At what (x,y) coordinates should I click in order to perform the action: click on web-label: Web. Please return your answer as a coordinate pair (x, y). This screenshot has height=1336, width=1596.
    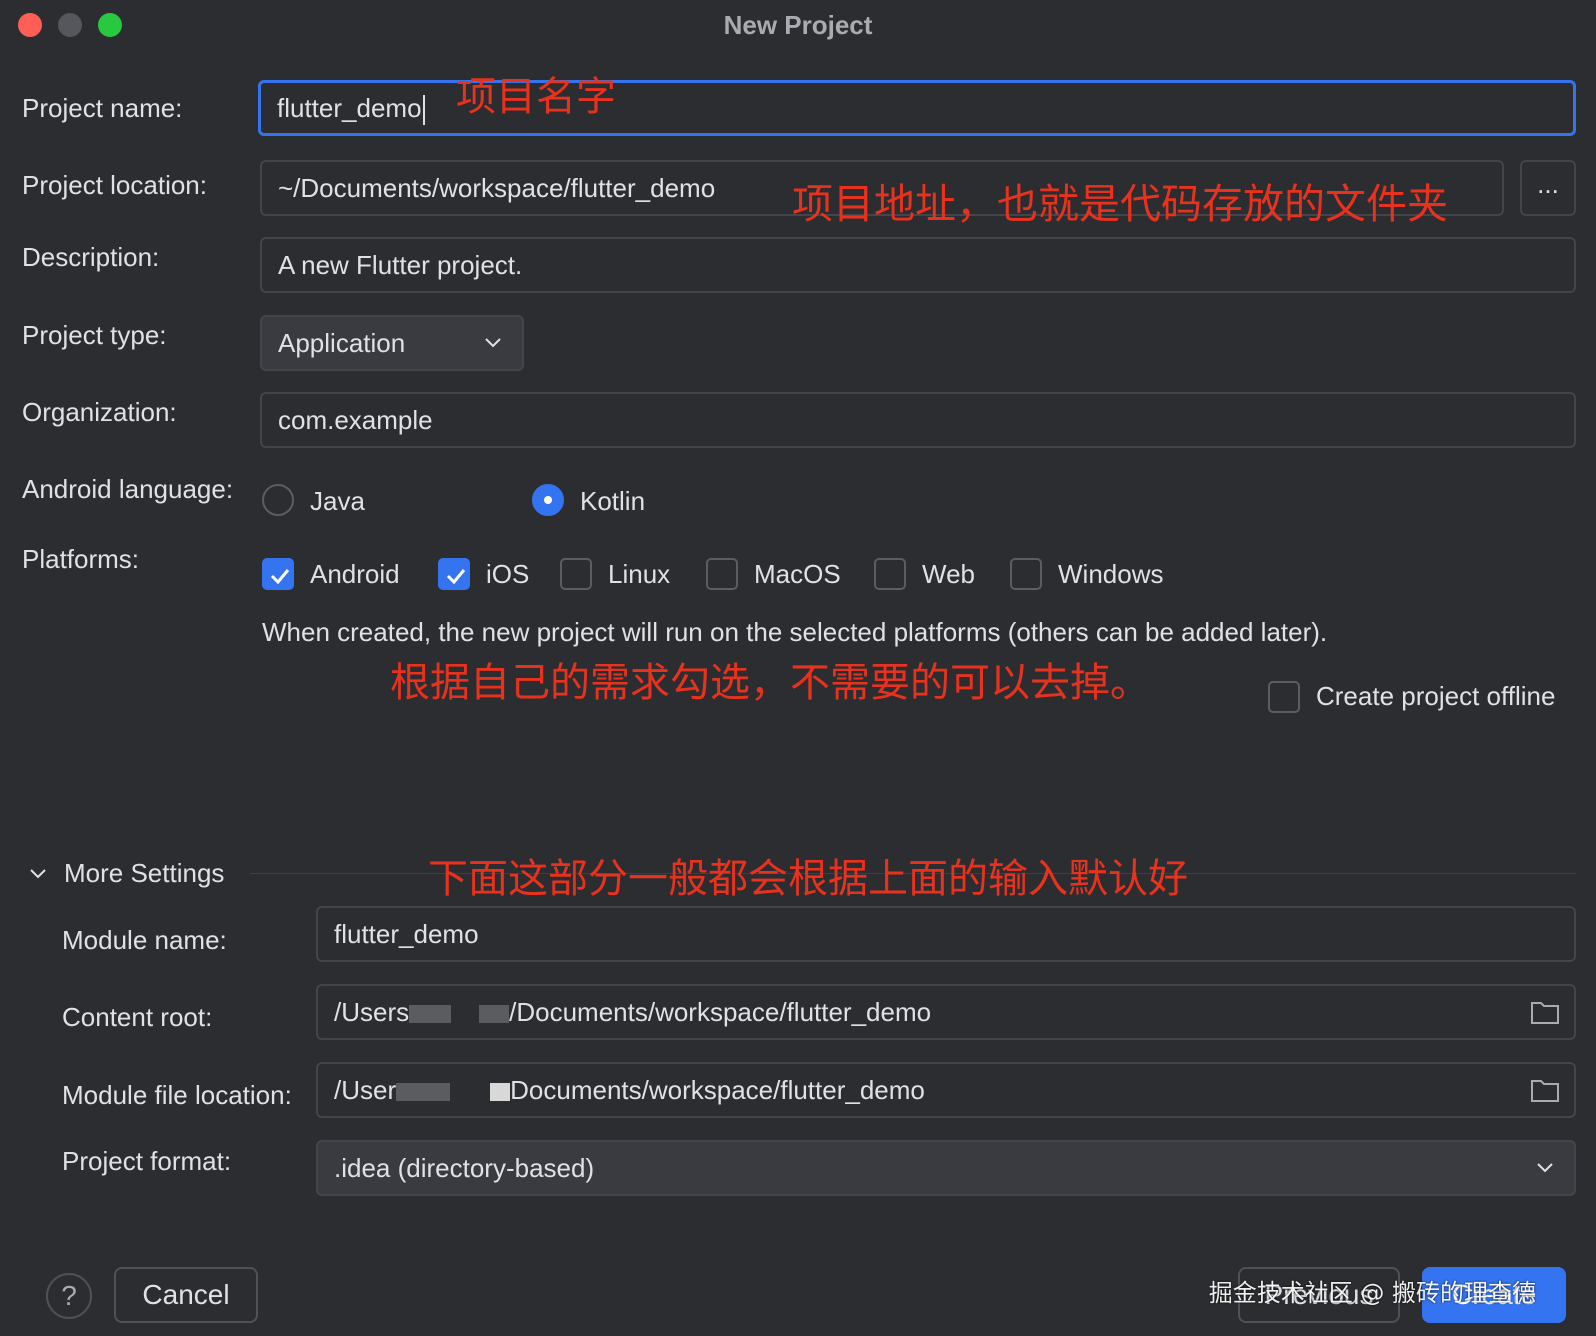
    Looking at the image, I should click on (948, 574).